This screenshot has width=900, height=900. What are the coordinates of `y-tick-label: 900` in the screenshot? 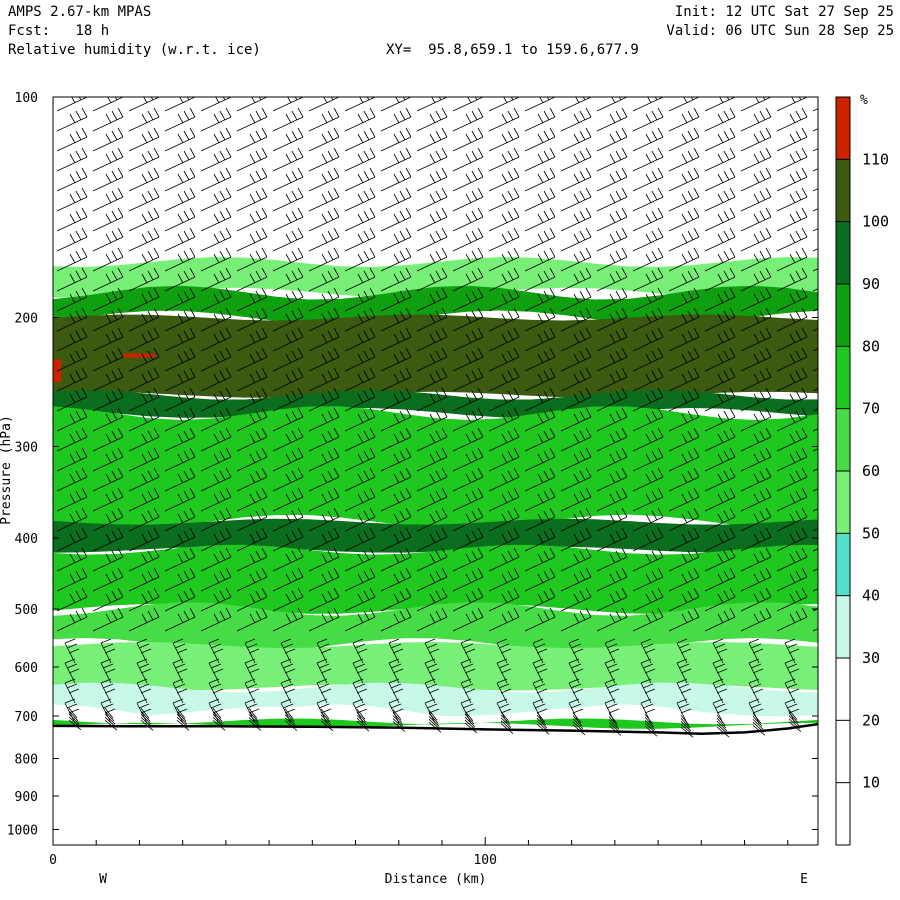 It's located at (26, 797).